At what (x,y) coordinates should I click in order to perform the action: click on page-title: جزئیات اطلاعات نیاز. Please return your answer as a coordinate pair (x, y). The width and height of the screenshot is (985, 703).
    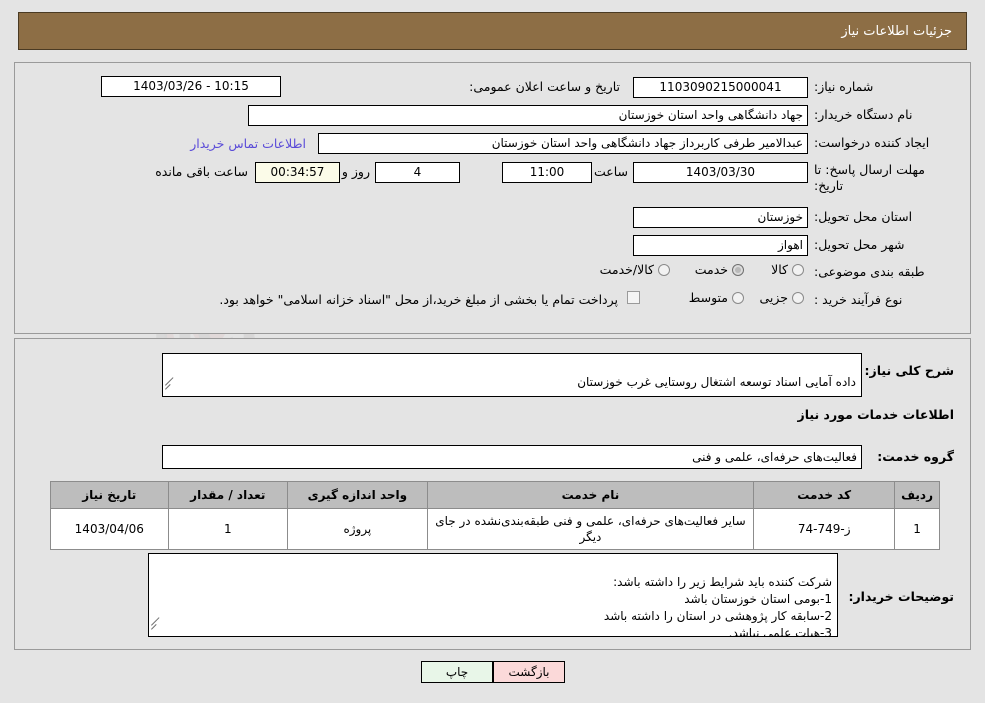
    Looking at the image, I should click on (896, 31).